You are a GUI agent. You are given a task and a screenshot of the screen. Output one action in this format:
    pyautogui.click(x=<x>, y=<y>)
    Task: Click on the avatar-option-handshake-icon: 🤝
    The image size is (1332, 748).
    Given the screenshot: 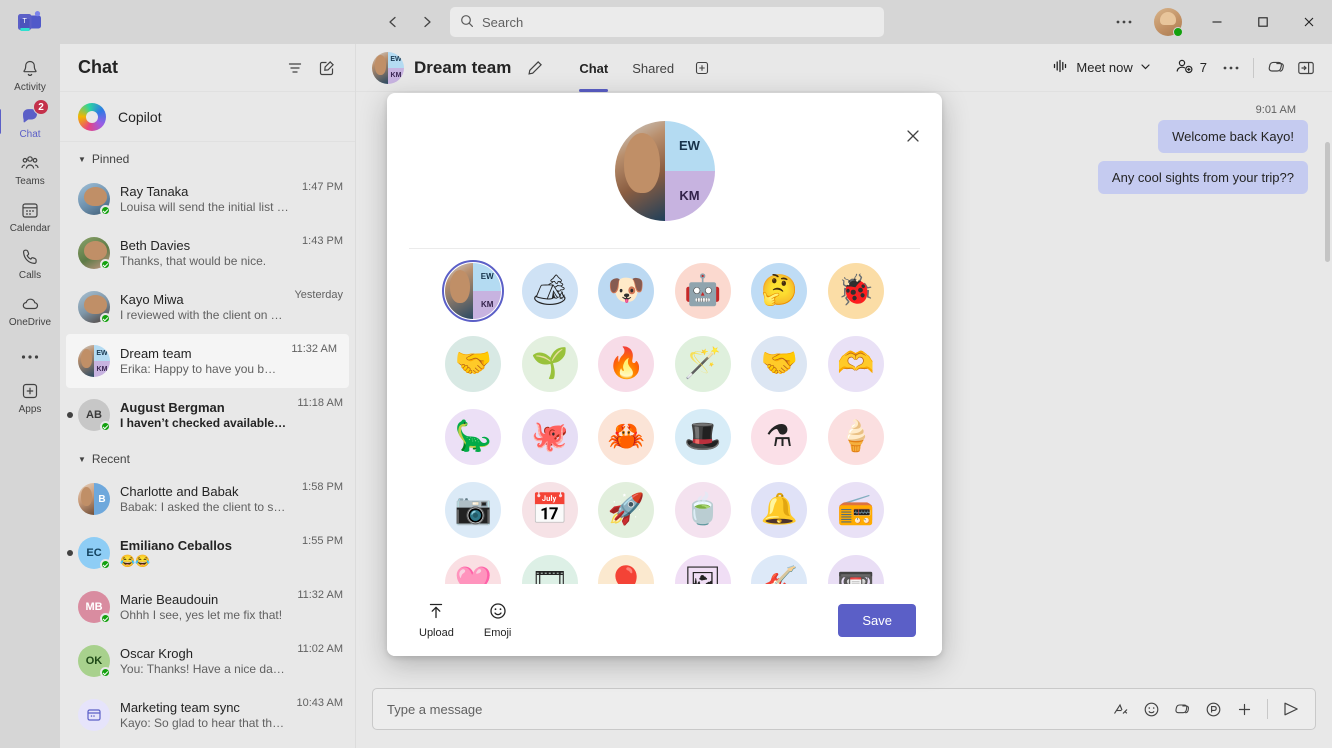 What is the action you would take?
    pyautogui.click(x=779, y=364)
    